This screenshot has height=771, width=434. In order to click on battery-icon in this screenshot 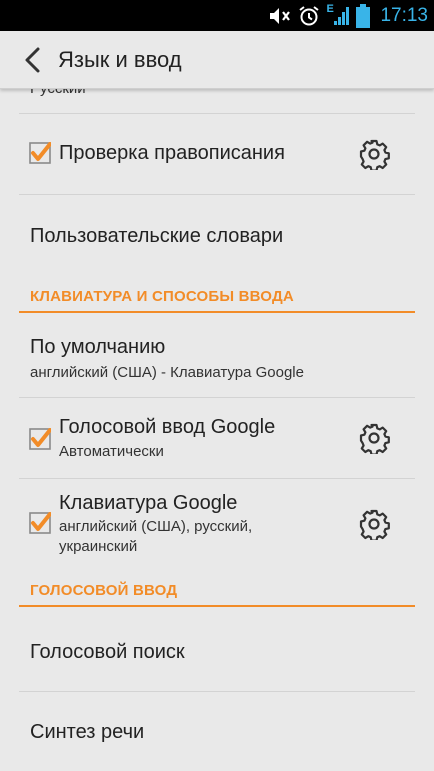, I will do `click(363, 15)`.